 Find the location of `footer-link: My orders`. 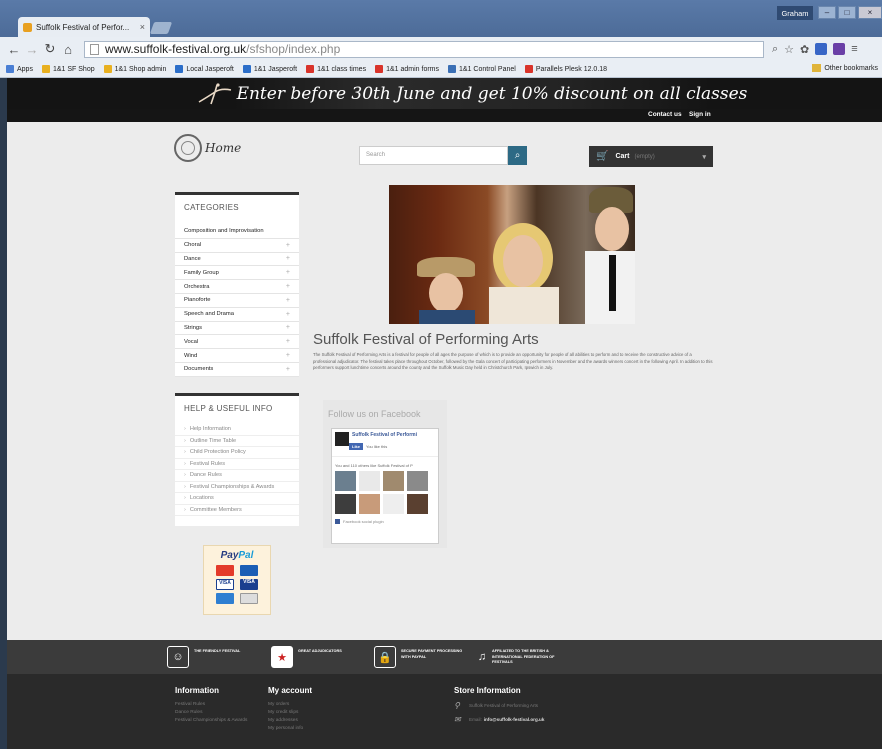

footer-link: My orders is located at coordinates (313, 705).